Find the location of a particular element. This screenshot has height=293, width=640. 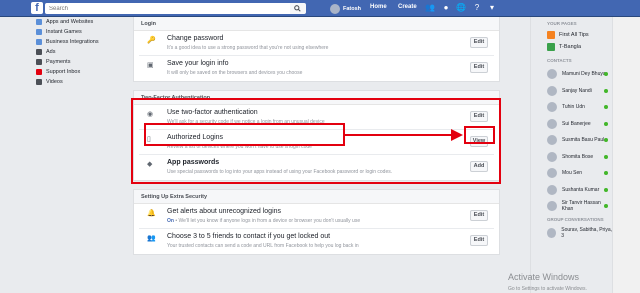

page-item: T-Bangla is located at coordinates (572, 47).